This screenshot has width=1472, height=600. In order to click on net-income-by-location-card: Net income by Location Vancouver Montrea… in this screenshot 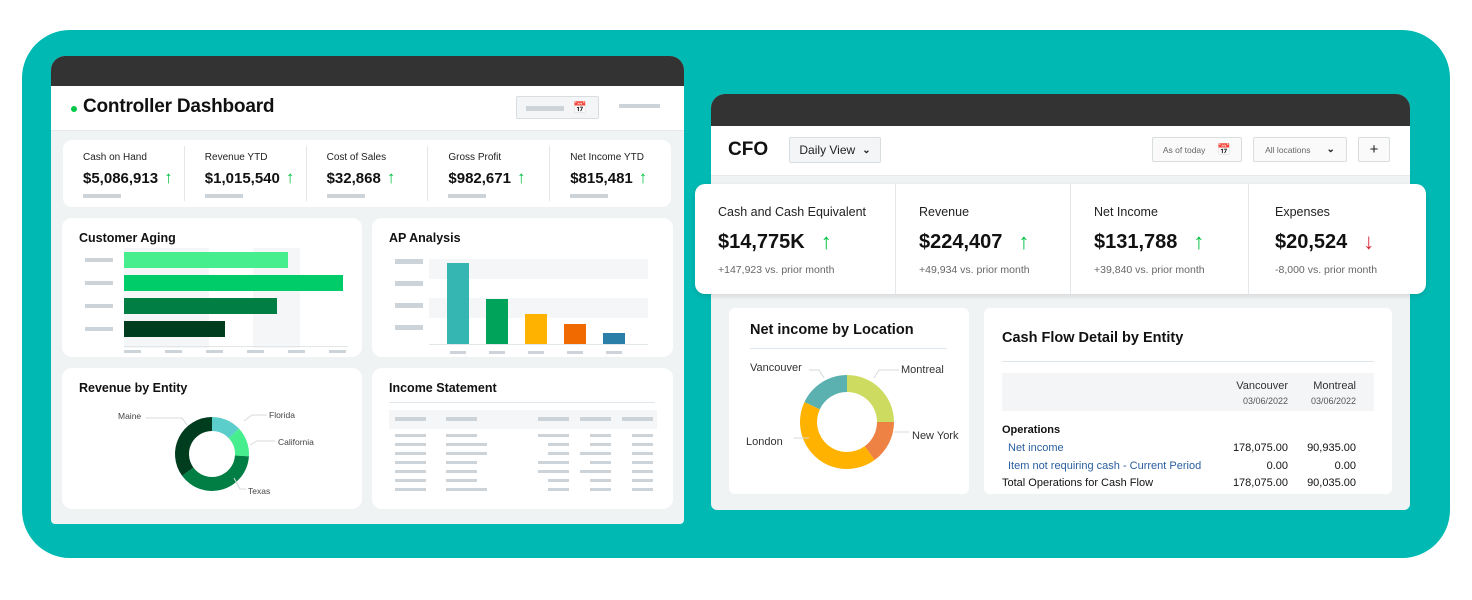, I will do `click(849, 401)`.